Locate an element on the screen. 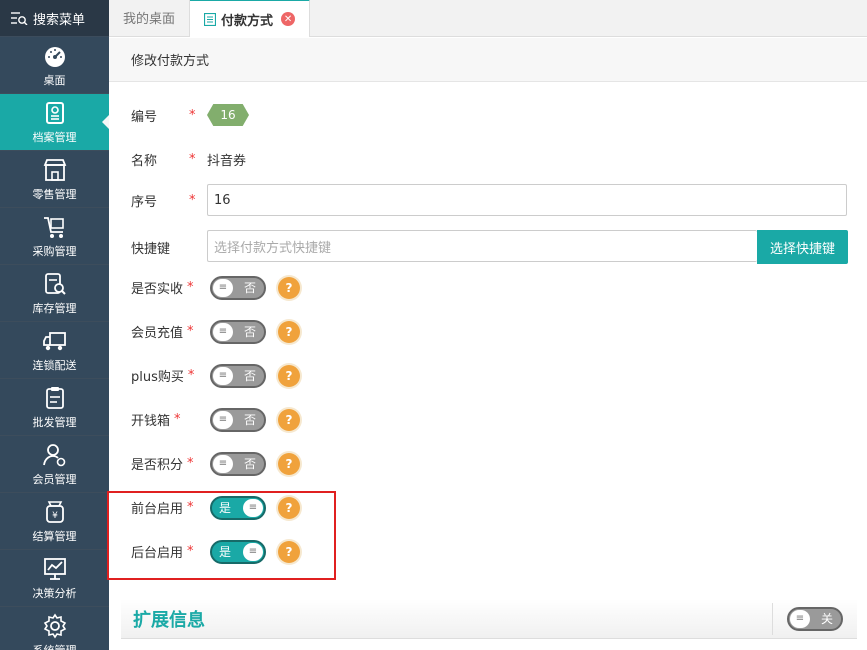 The width and height of the screenshot is (867, 650). sidebar-item-desktop: 桌面 is located at coordinates (54, 65).